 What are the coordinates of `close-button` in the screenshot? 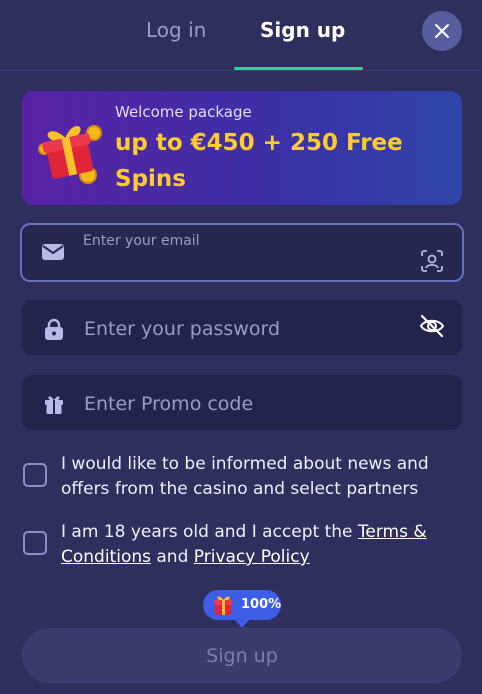 It's located at (442, 31).